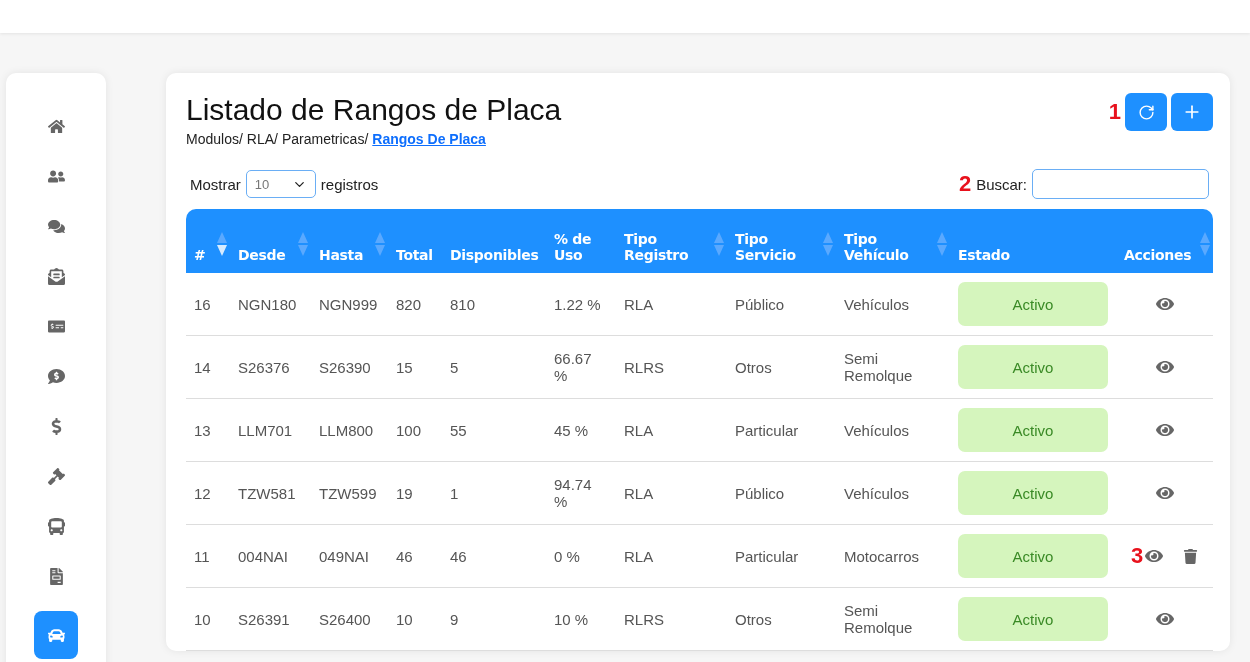 This screenshot has width=1250, height=662. Describe the element at coordinates (409, 304) in the screenshot. I see `table-cell: 820` at that location.